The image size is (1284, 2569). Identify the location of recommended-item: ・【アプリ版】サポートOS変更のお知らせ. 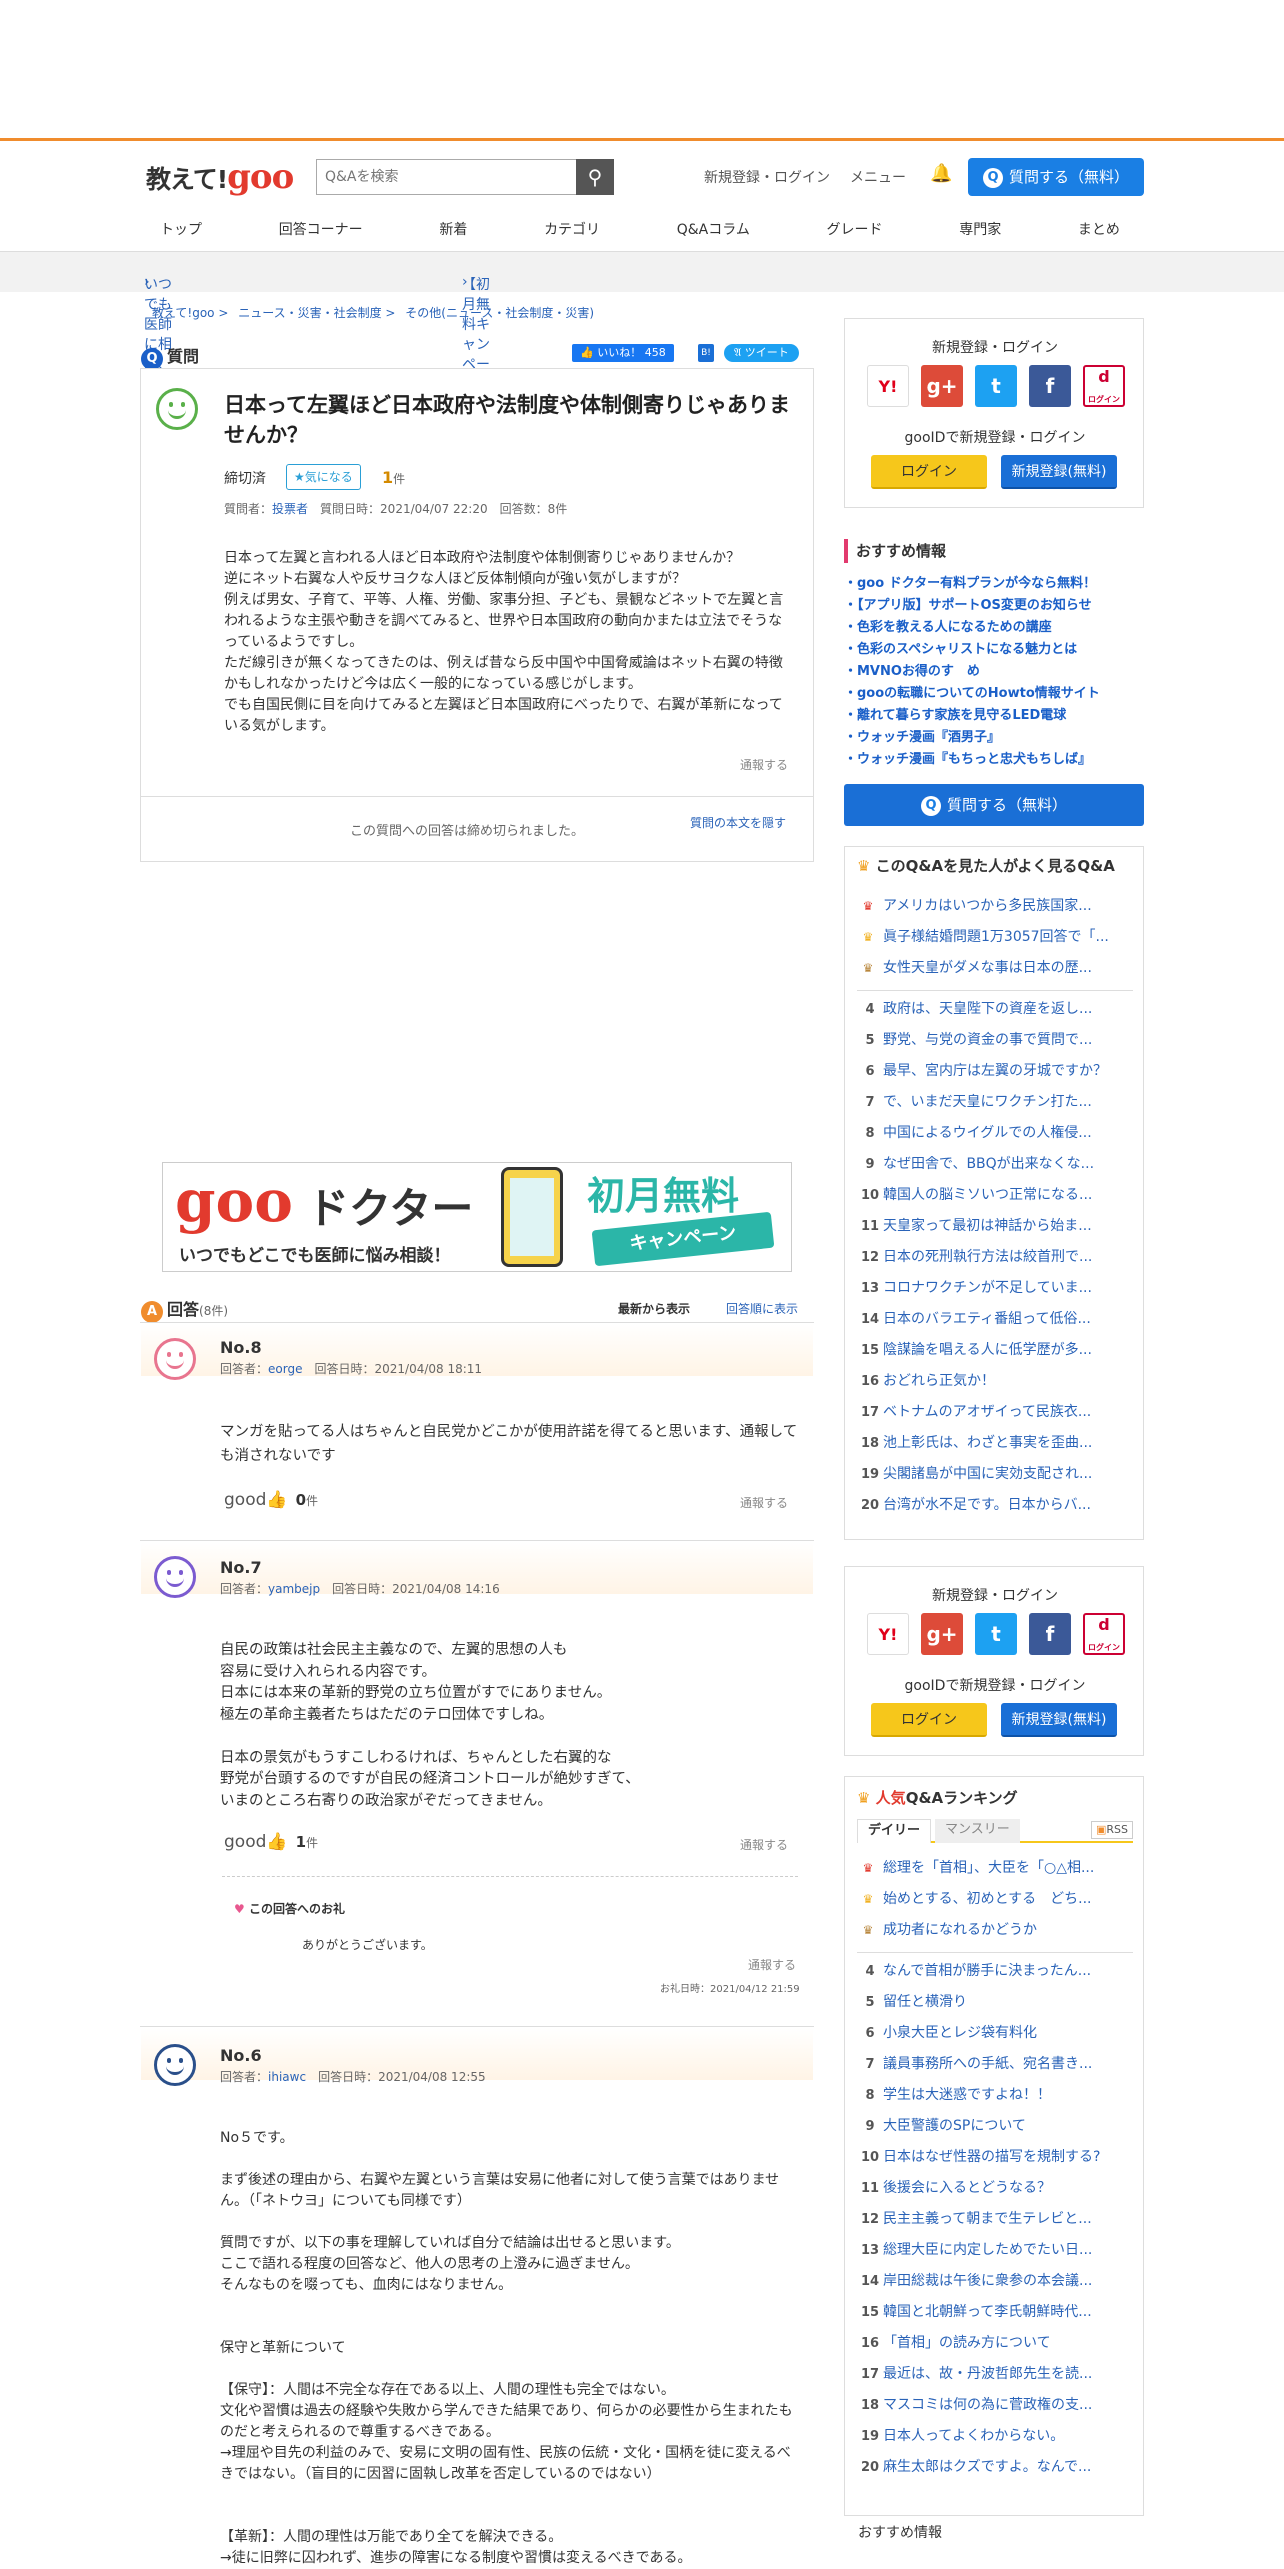
(994, 606).